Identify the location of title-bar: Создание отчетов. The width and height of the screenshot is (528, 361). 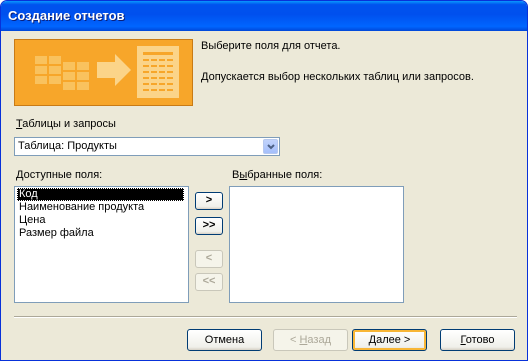
(264, 16).